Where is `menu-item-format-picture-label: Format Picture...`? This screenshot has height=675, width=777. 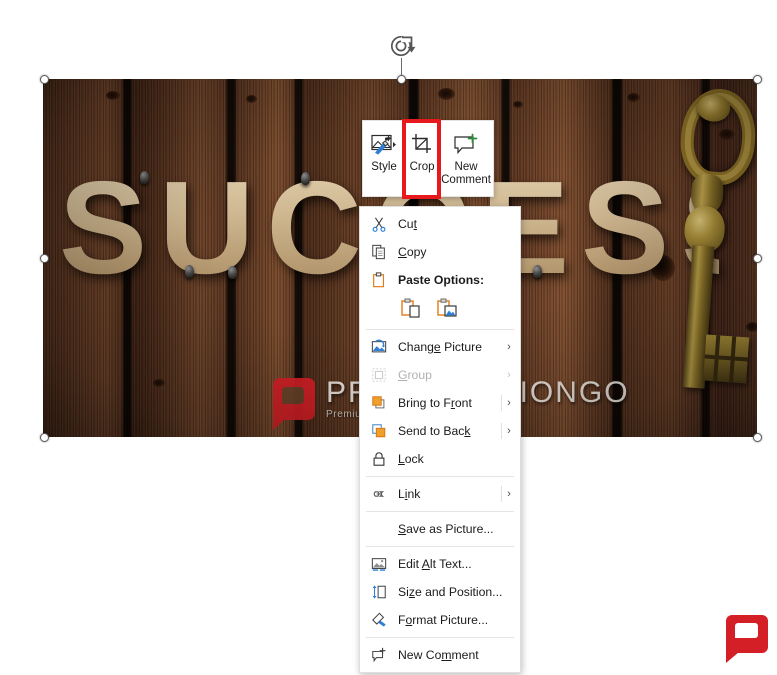 menu-item-format-picture-label: Format Picture... is located at coordinates (443, 620).